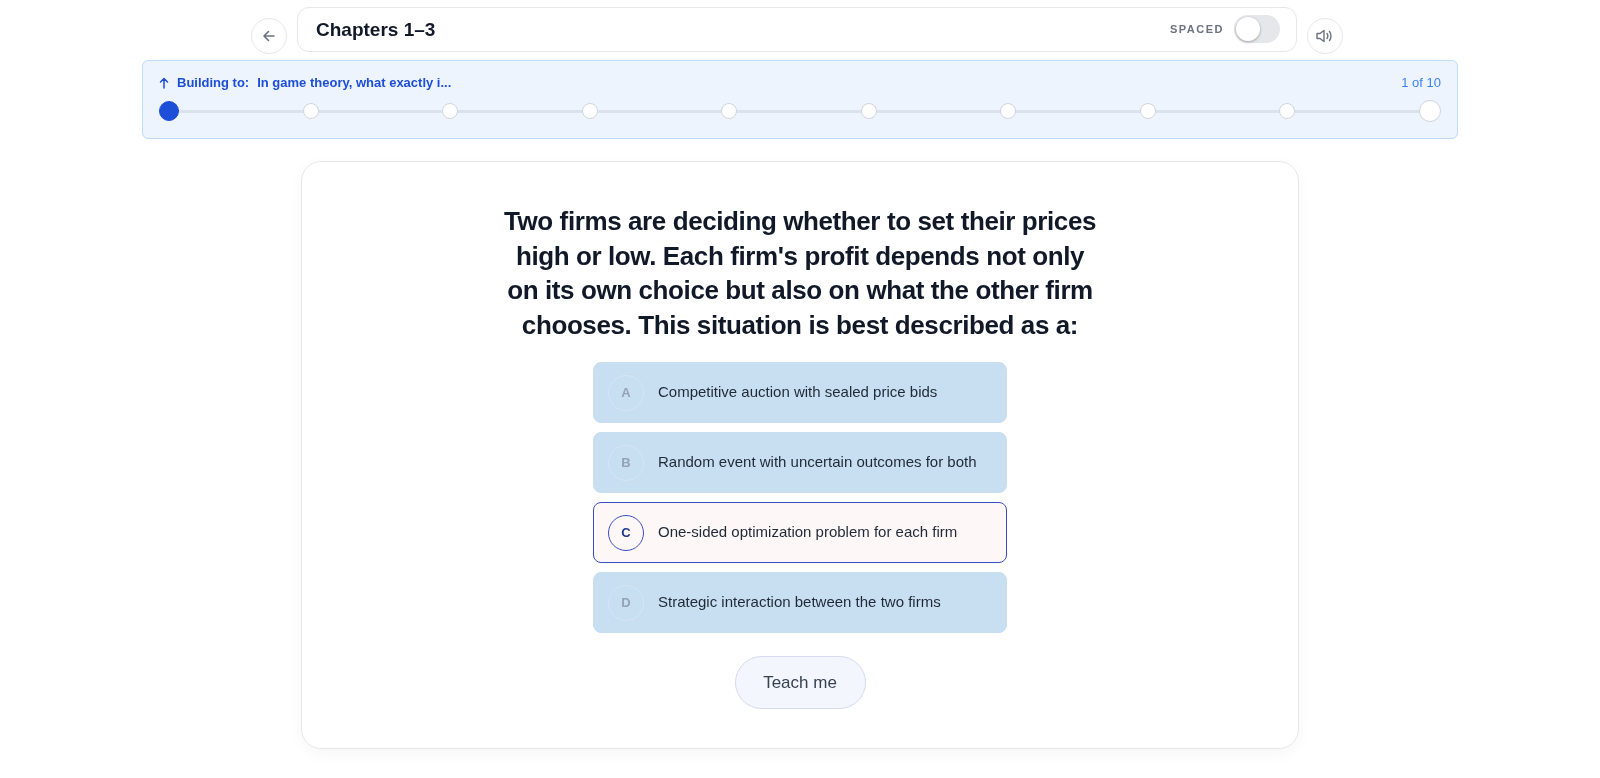 The height and width of the screenshot is (778, 1600). I want to click on option-text: Strategic interaction between the two firms, so click(799, 602).